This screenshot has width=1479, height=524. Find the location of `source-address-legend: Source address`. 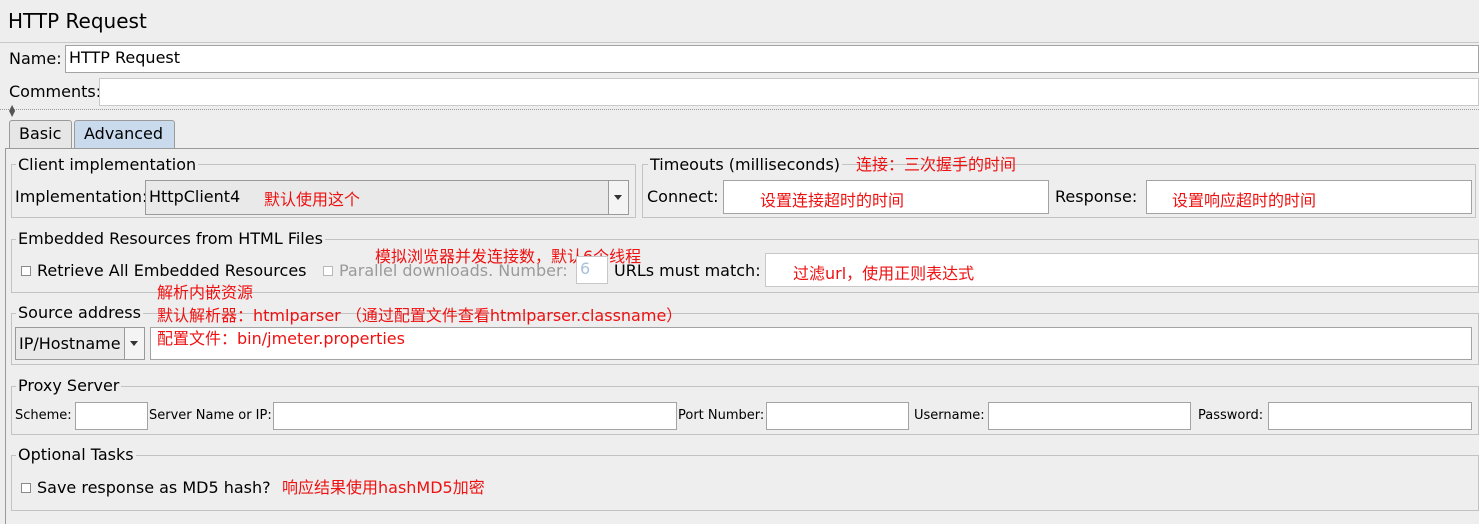

source-address-legend: Source address is located at coordinates (79, 312).